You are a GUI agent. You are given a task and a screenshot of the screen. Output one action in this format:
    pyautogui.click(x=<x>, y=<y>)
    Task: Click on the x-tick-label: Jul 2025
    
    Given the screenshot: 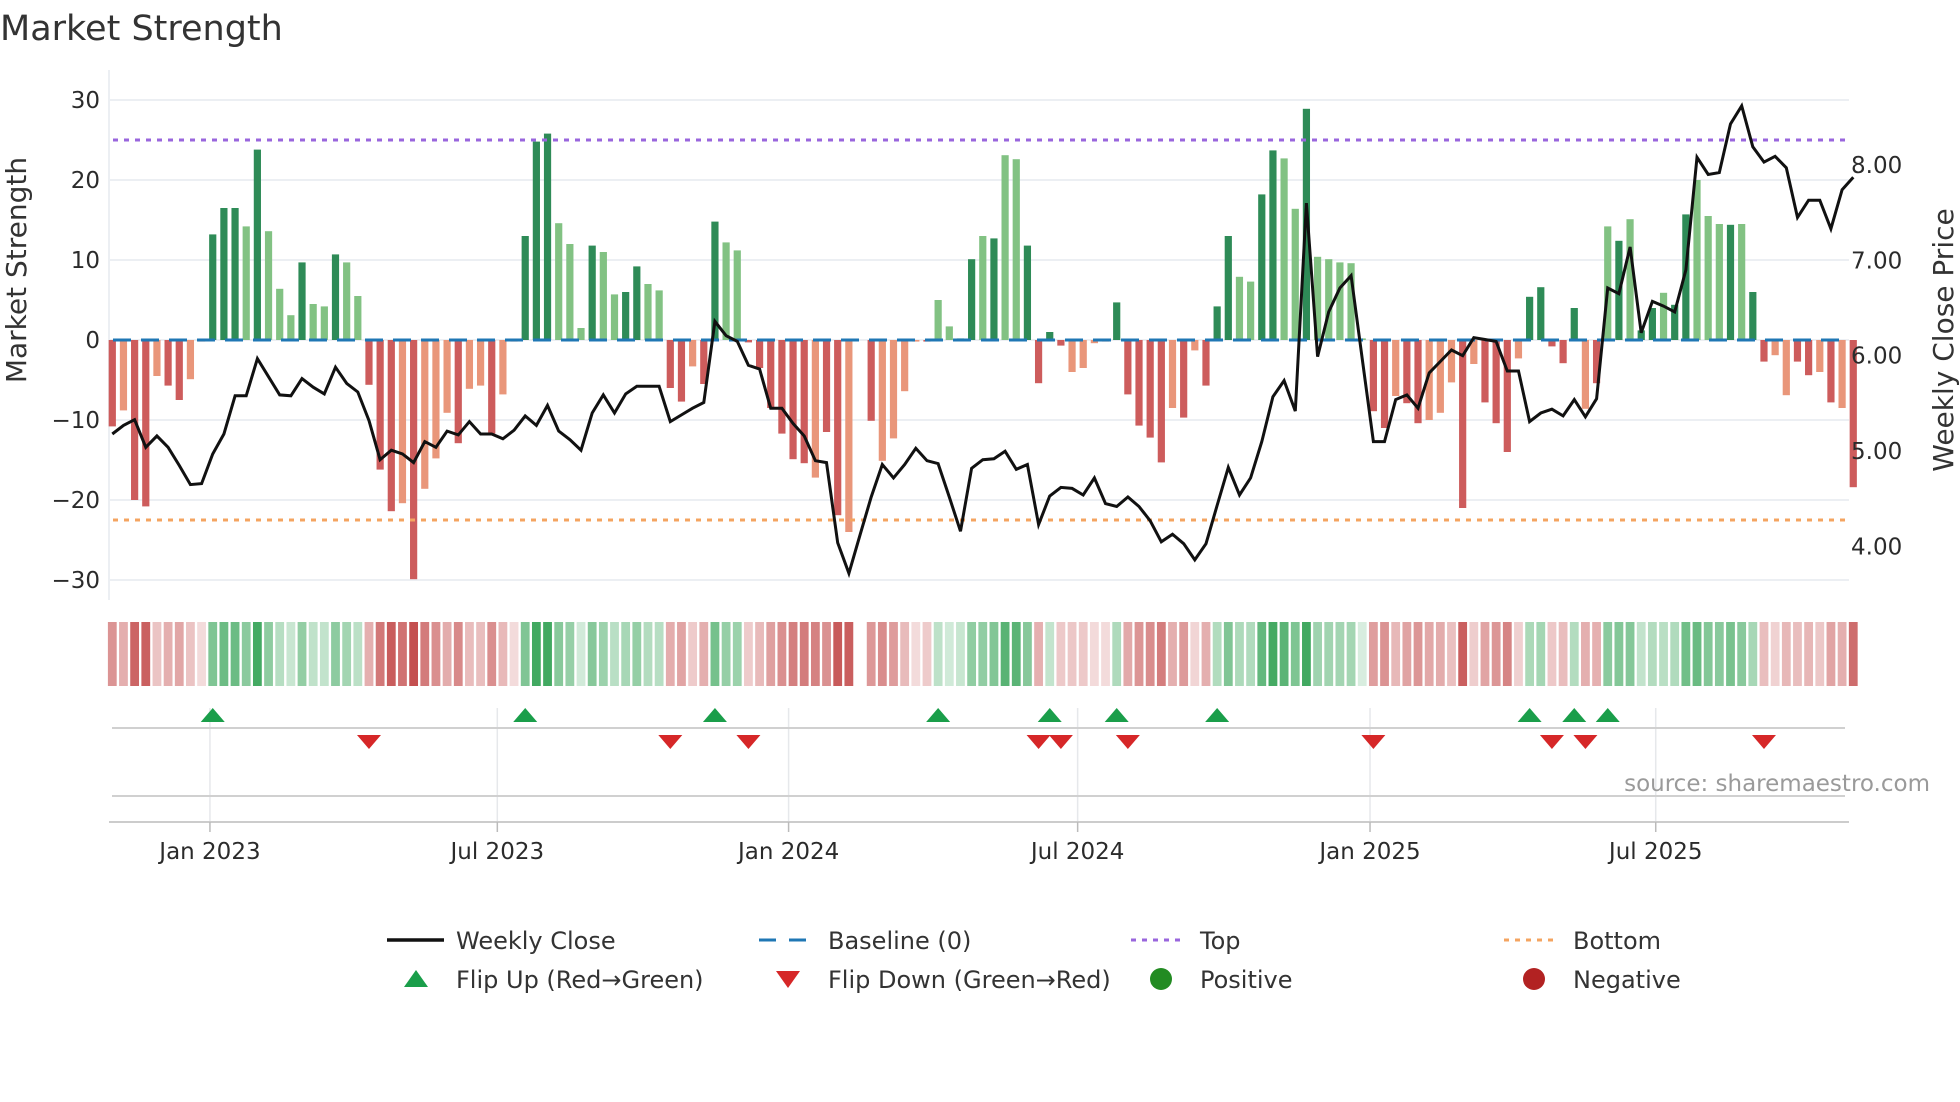 What is the action you would take?
    pyautogui.click(x=1655, y=852)
    